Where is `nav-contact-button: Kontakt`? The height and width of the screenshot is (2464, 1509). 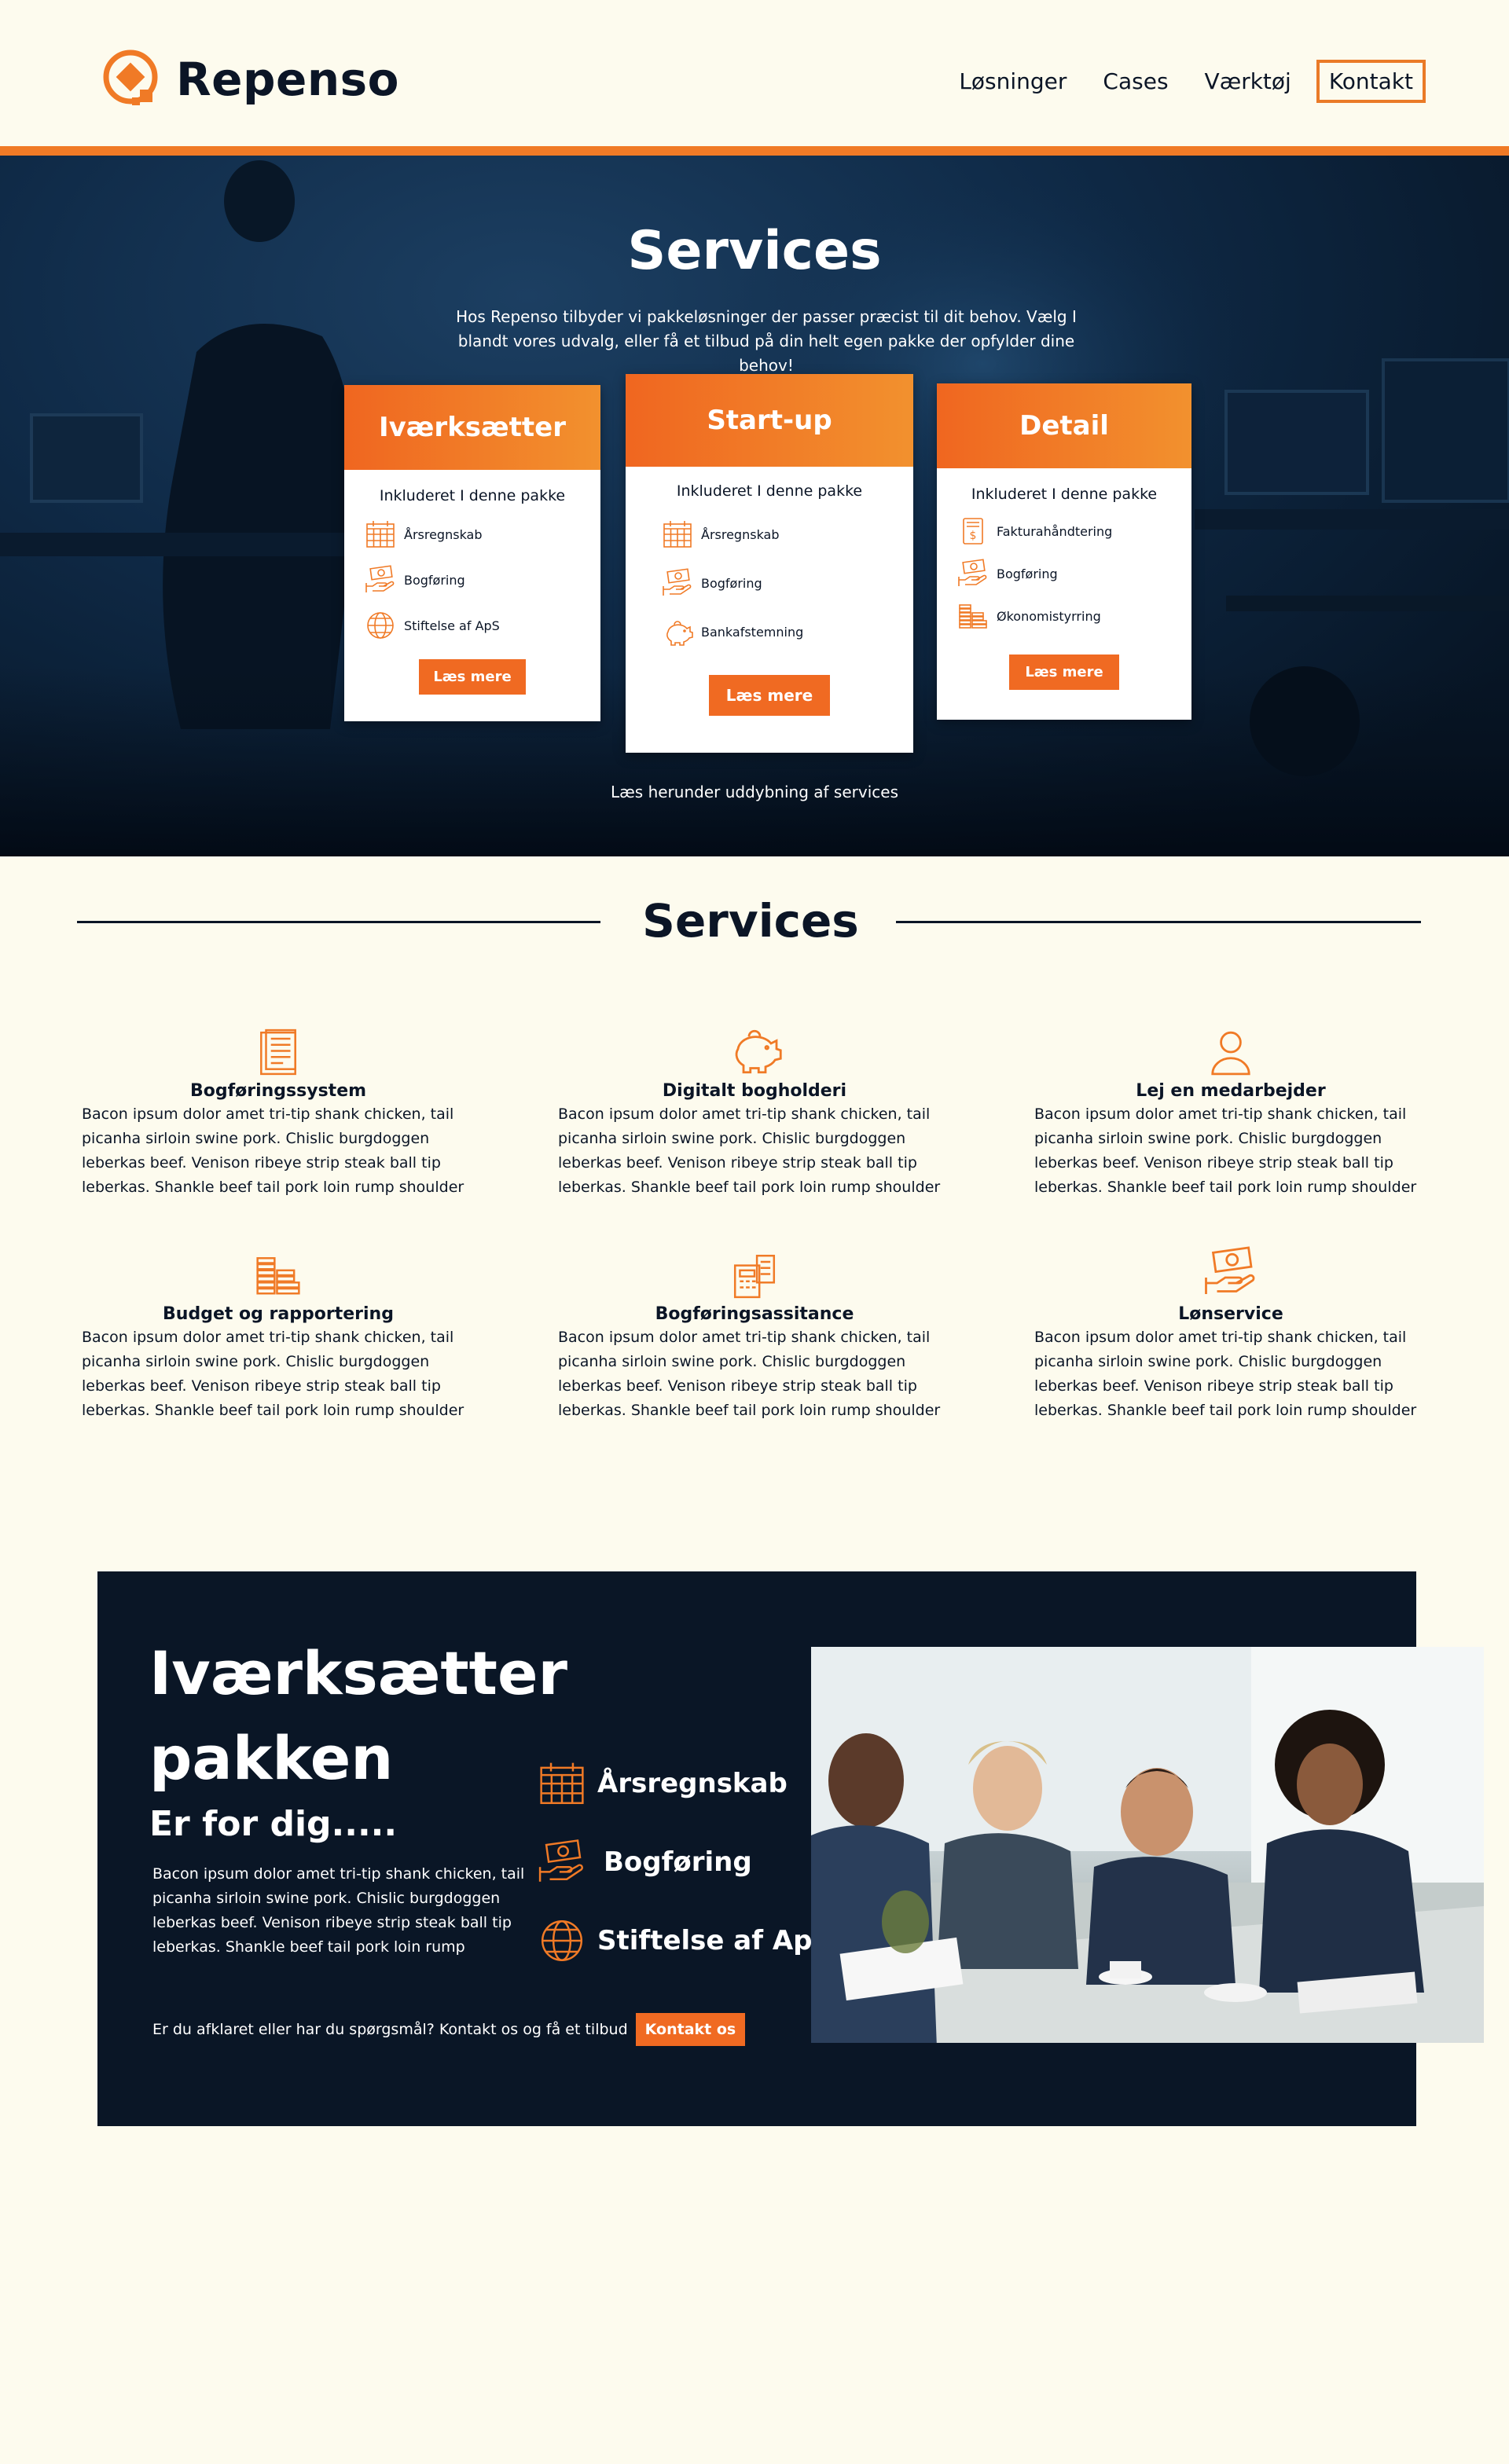 nav-contact-button: Kontakt is located at coordinates (1371, 81).